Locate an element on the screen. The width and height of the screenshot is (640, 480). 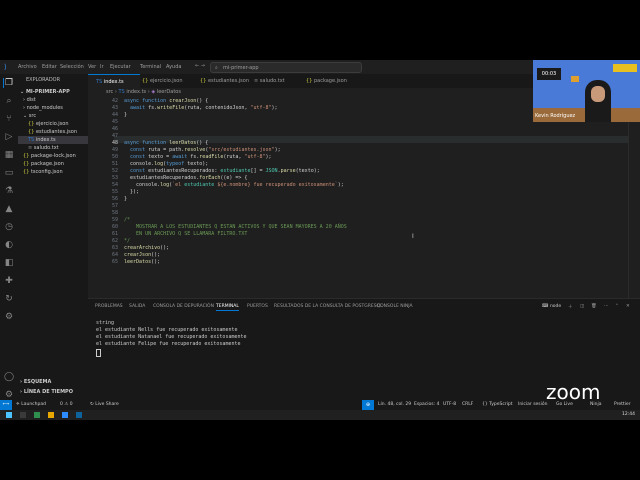
menu-ayuda: Ayuda is located at coordinates (173, 67).